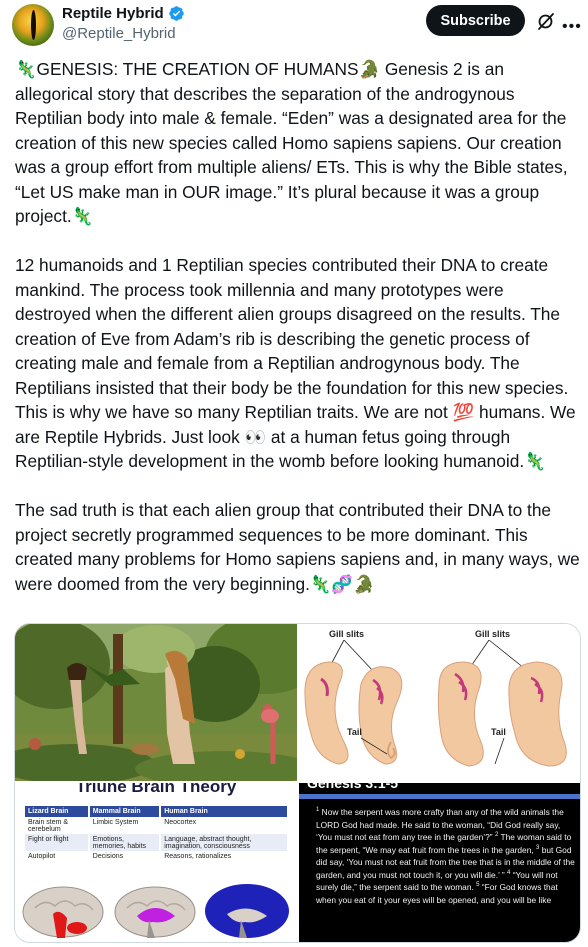 This screenshot has height=947, width=588. I want to click on brain-cell: Limbic System, so click(125, 825).